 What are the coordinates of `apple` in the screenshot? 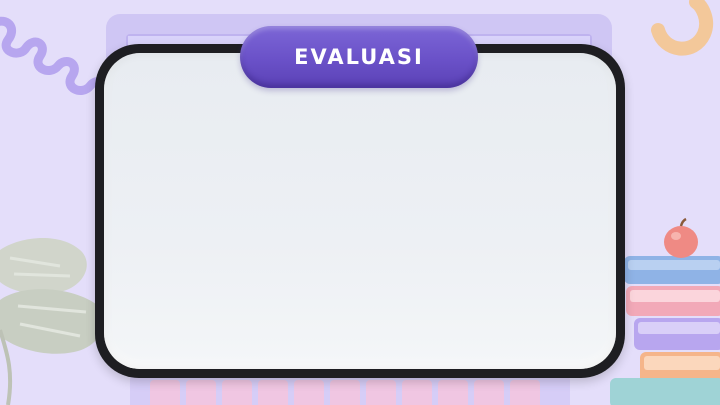 It's located at (681, 237).